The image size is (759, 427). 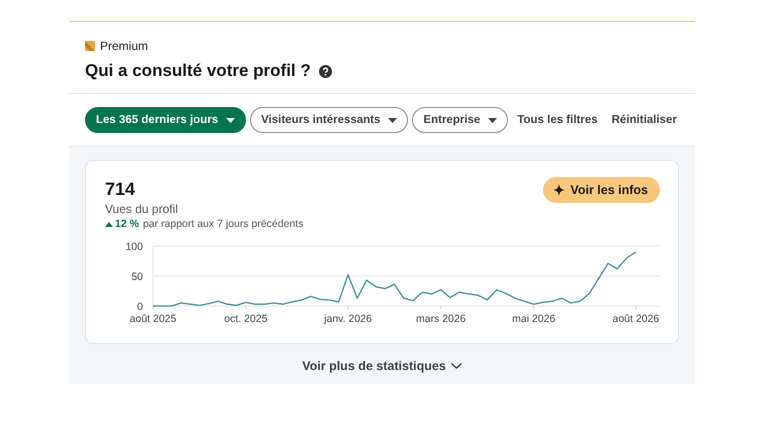 I want to click on filter-dropdown: Les 365 derniers jours, so click(x=165, y=120).